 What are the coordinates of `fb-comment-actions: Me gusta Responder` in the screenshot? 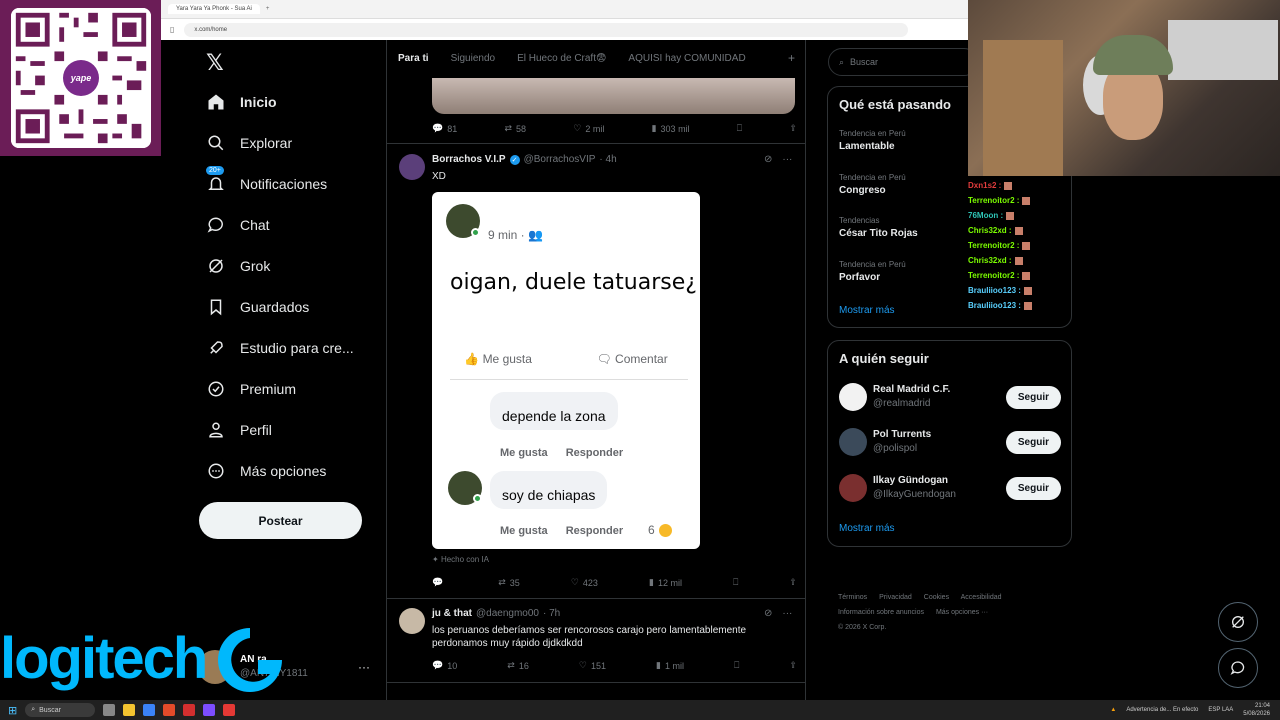 It's located at (562, 453).